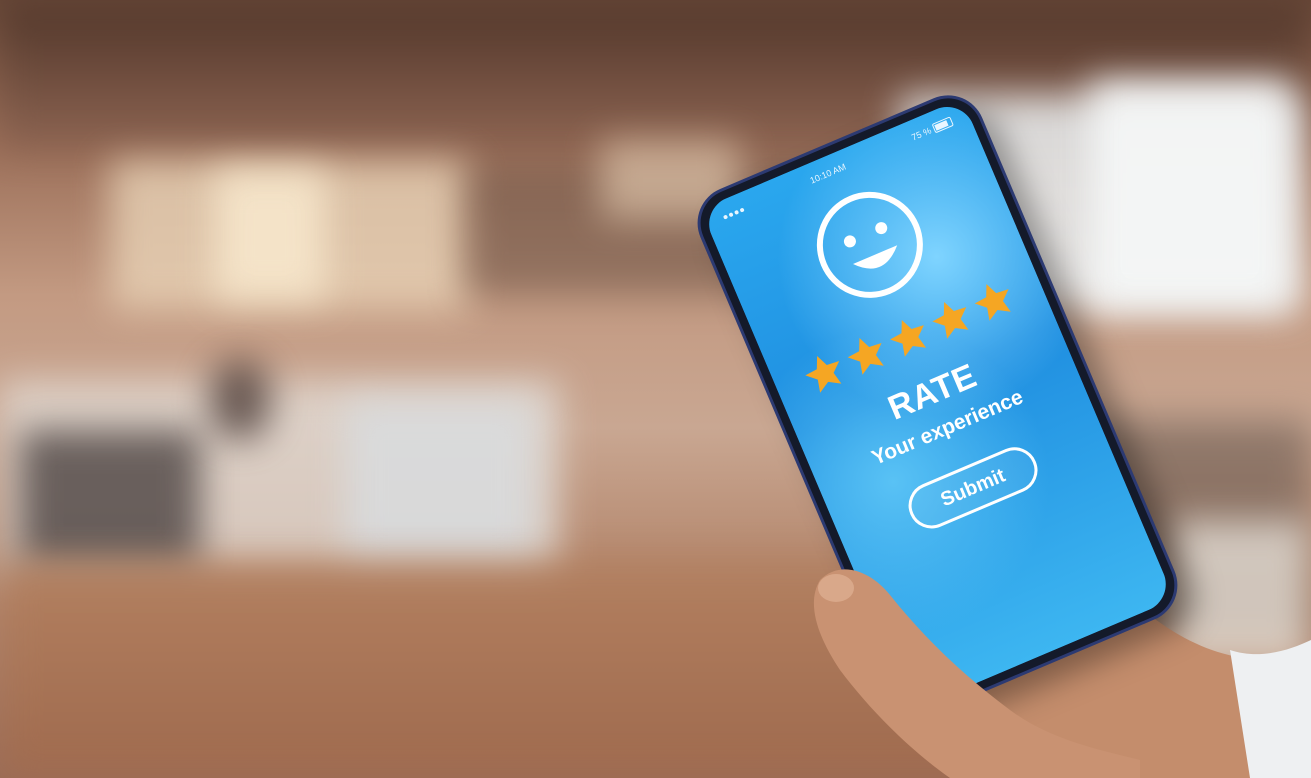 This screenshot has height=778, width=1311. What do you see at coordinates (973, 488) in the screenshot?
I see `submit-button: Submit` at bounding box center [973, 488].